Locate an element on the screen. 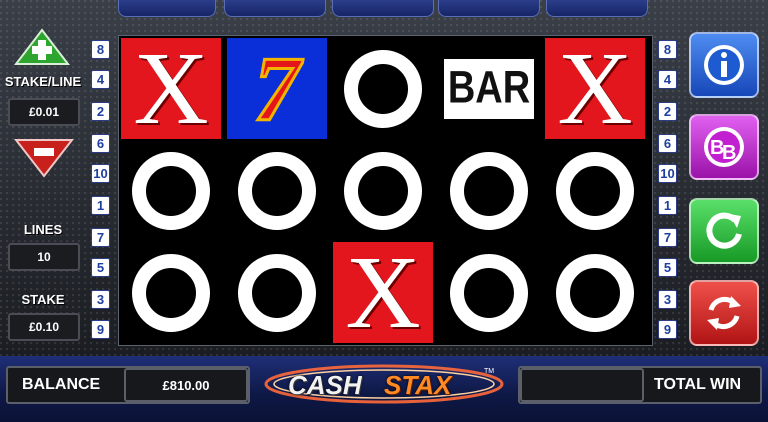  big-bet-icon: B B is located at coordinates (724, 147).